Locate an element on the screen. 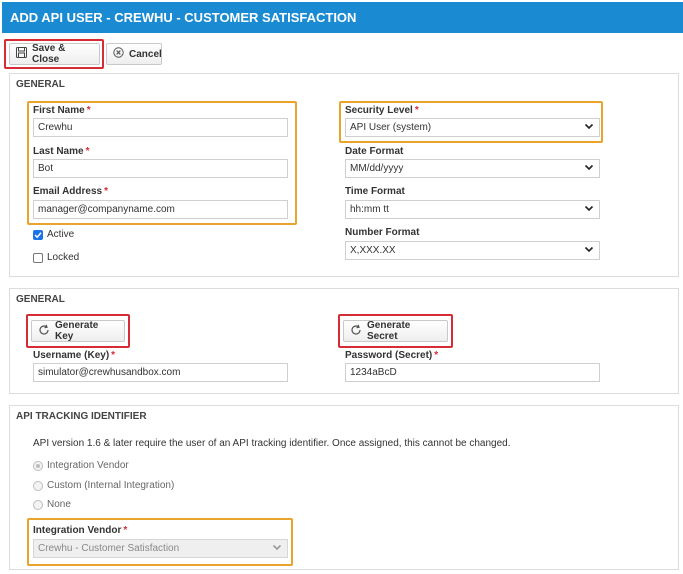 The height and width of the screenshot is (574, 683). first-name-input: Crewhu is located at coordinates (160, 127).